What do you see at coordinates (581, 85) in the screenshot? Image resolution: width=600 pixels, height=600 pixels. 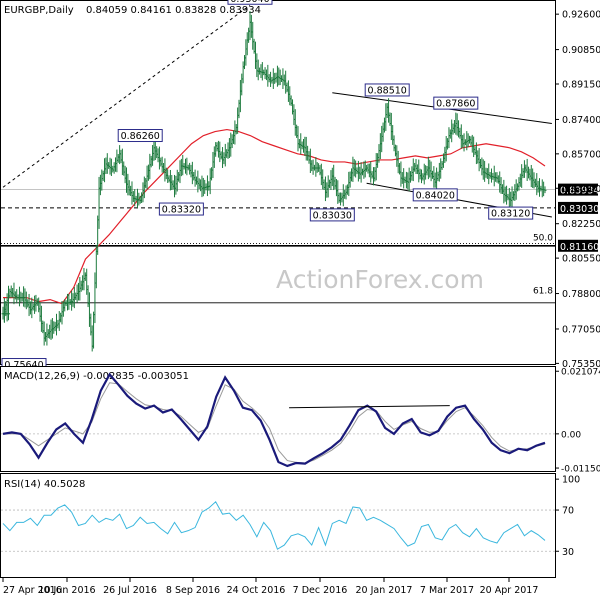 I see `price-axis-tick-label: 0.89150` at bounding box center [581, 85].